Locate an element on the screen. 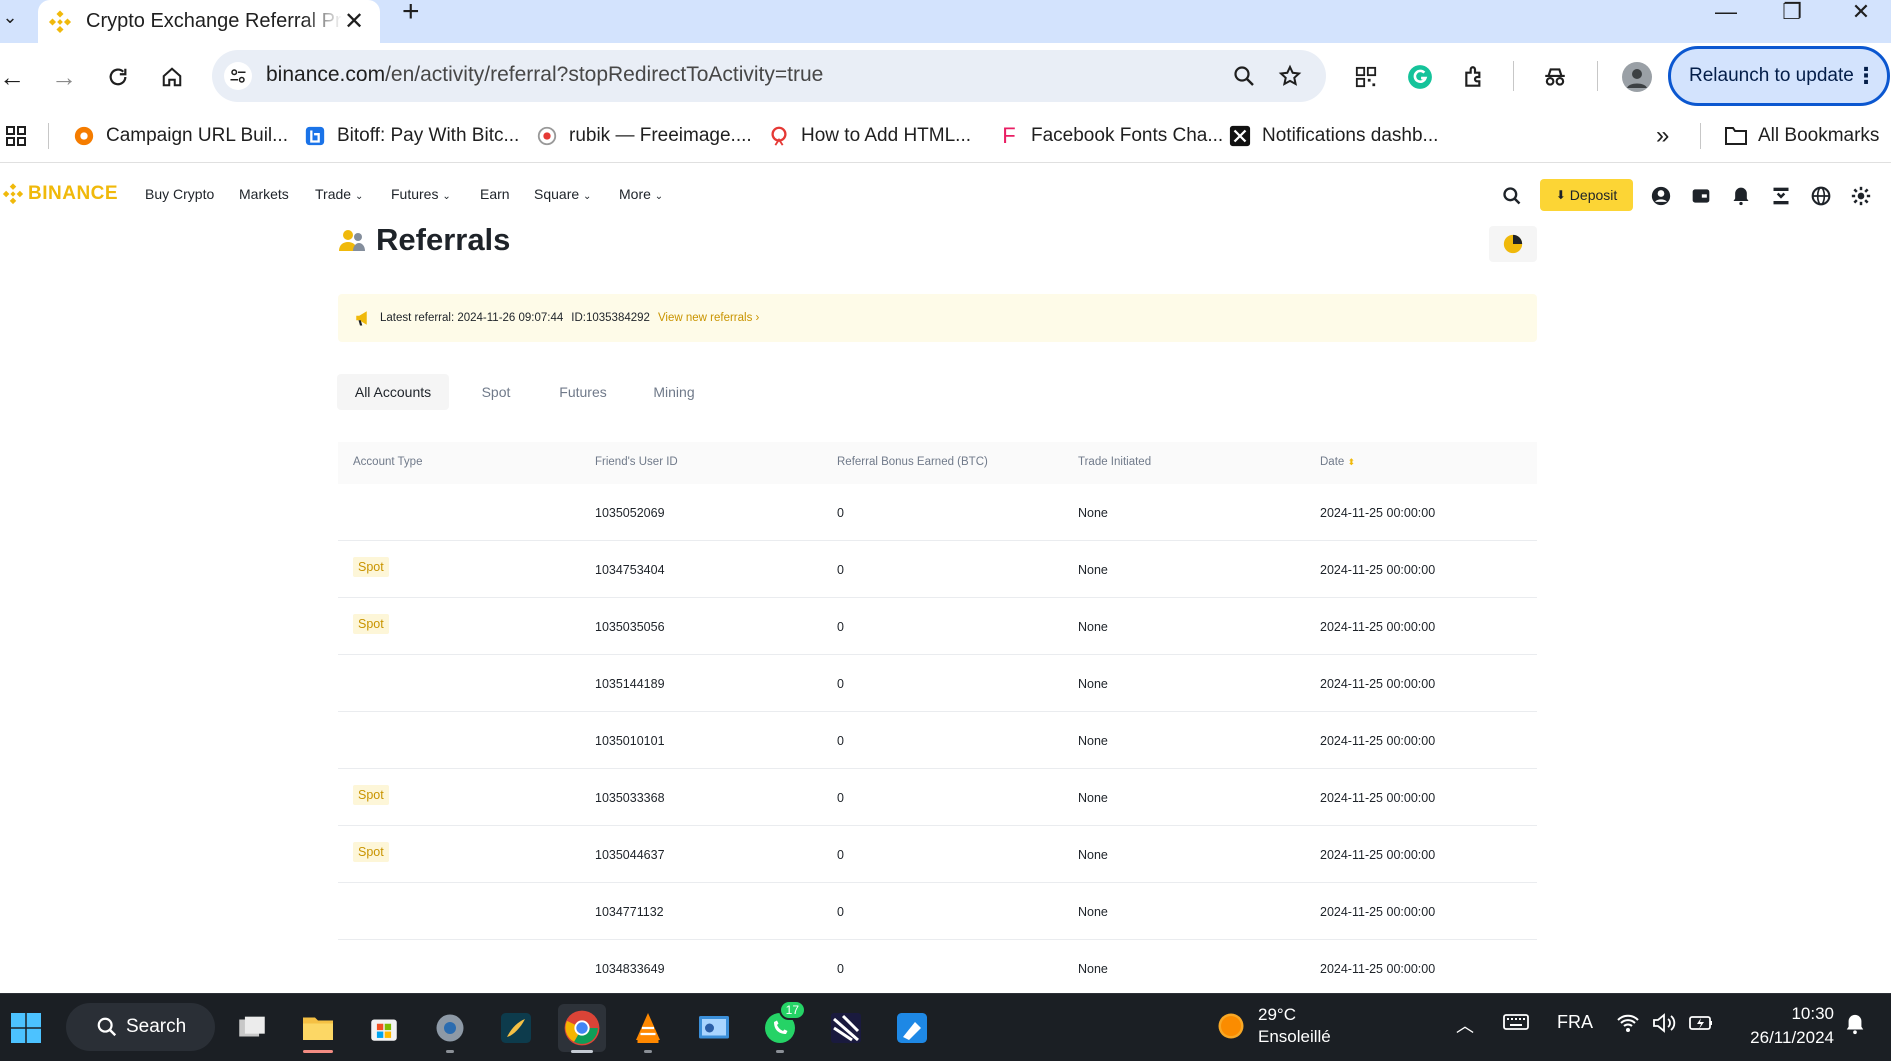 This screenshot has width=1891, height=1061. nav-futures: Futures ⌄ is located at coordinates (421, 194).